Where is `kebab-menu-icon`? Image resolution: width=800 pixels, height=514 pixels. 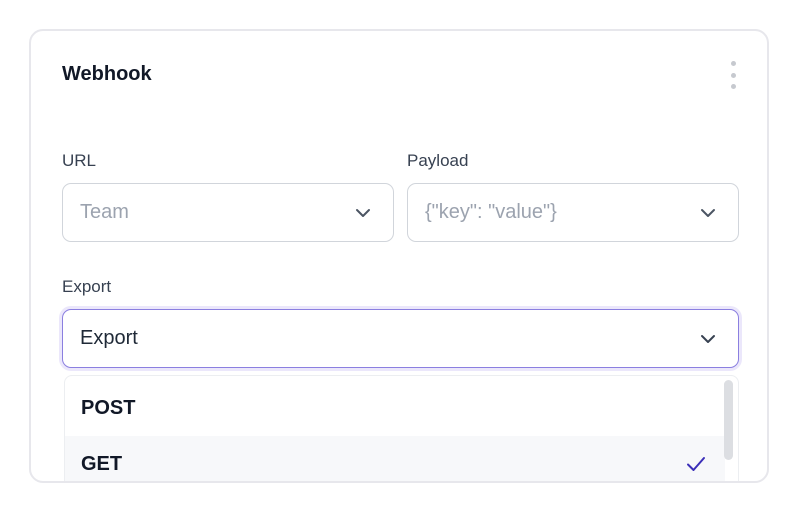 kebab-menu-icon is located at coordinates (733, 75).